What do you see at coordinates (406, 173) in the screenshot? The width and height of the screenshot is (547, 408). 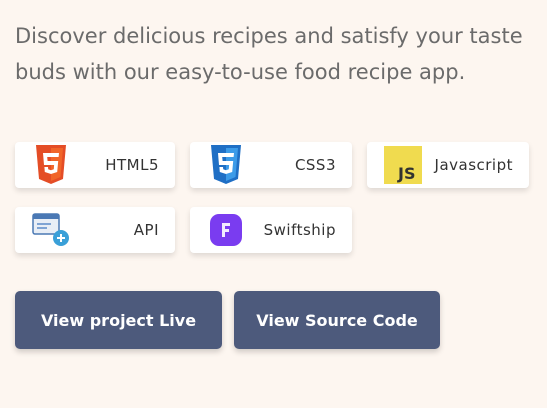 I see `svg-text: JS` at bounding box center [406, 173].